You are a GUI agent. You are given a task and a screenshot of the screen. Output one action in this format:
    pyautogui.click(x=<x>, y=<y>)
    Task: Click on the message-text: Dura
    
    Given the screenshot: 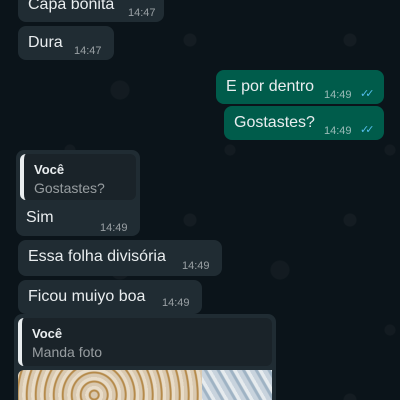 What is the action you would take?
    pyautogui.click(x=45, y=42)
    